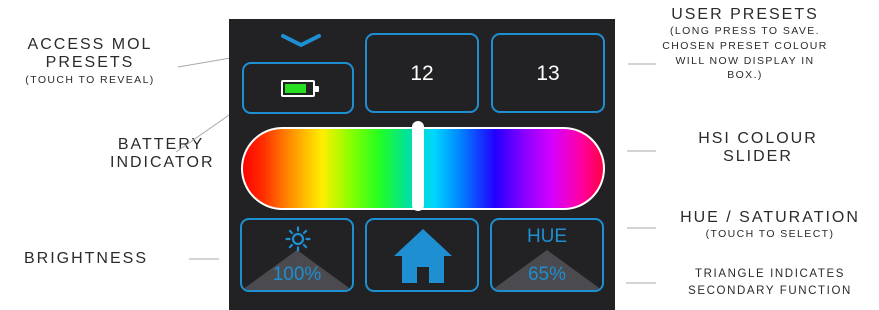 This screenshot has height=310, width=879. Describe the element at coordinates (161, 144) in the screenshot. I see `battery-label-line1: BATTERY` at that location.